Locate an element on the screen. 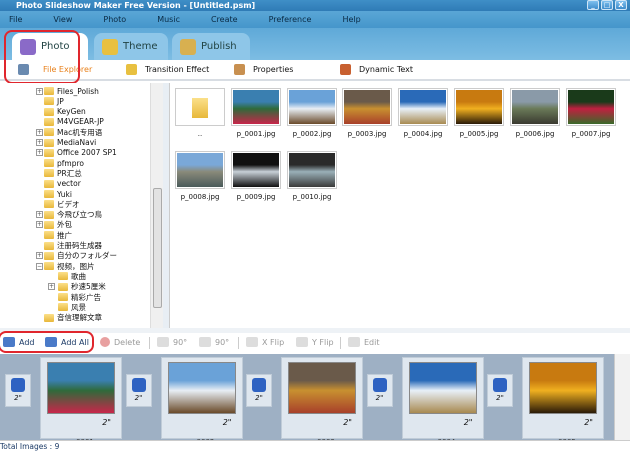  timeline-slide: 2"p_0002 is located at coordinates (201, 401).